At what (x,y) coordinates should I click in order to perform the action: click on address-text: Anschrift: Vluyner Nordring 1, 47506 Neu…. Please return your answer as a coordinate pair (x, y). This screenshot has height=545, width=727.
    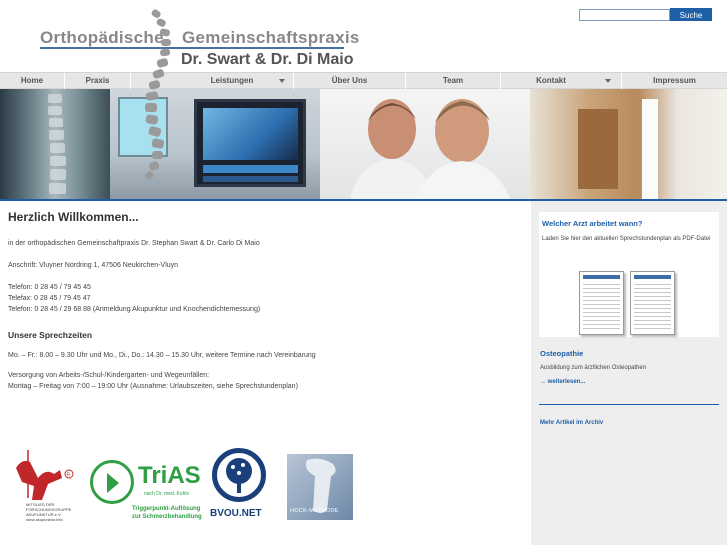
    Looking at the image, I should click on (93, 265).